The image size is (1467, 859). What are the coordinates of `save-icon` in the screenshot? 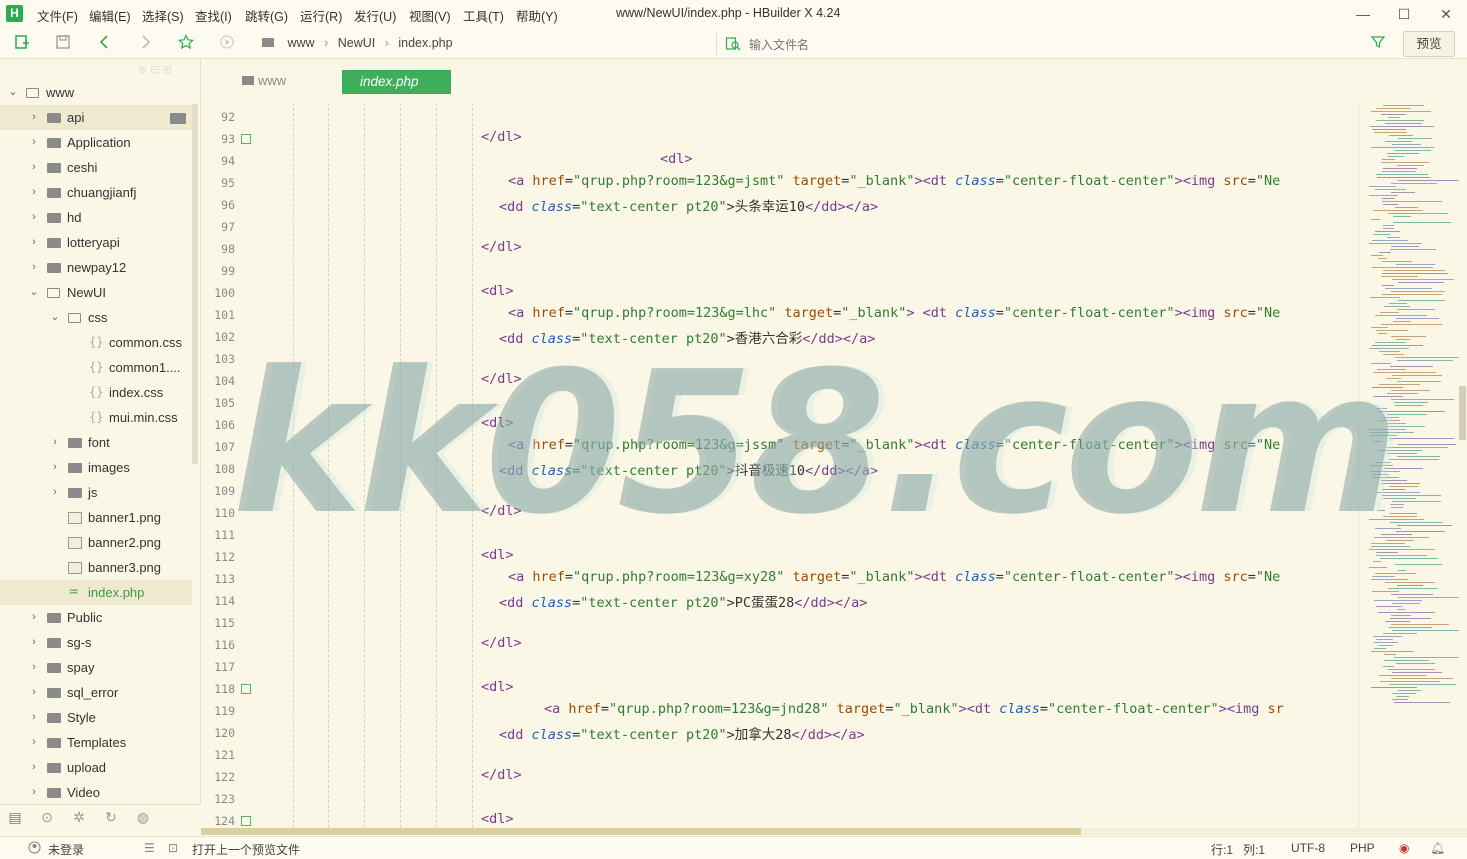 It's located at (63, 43).